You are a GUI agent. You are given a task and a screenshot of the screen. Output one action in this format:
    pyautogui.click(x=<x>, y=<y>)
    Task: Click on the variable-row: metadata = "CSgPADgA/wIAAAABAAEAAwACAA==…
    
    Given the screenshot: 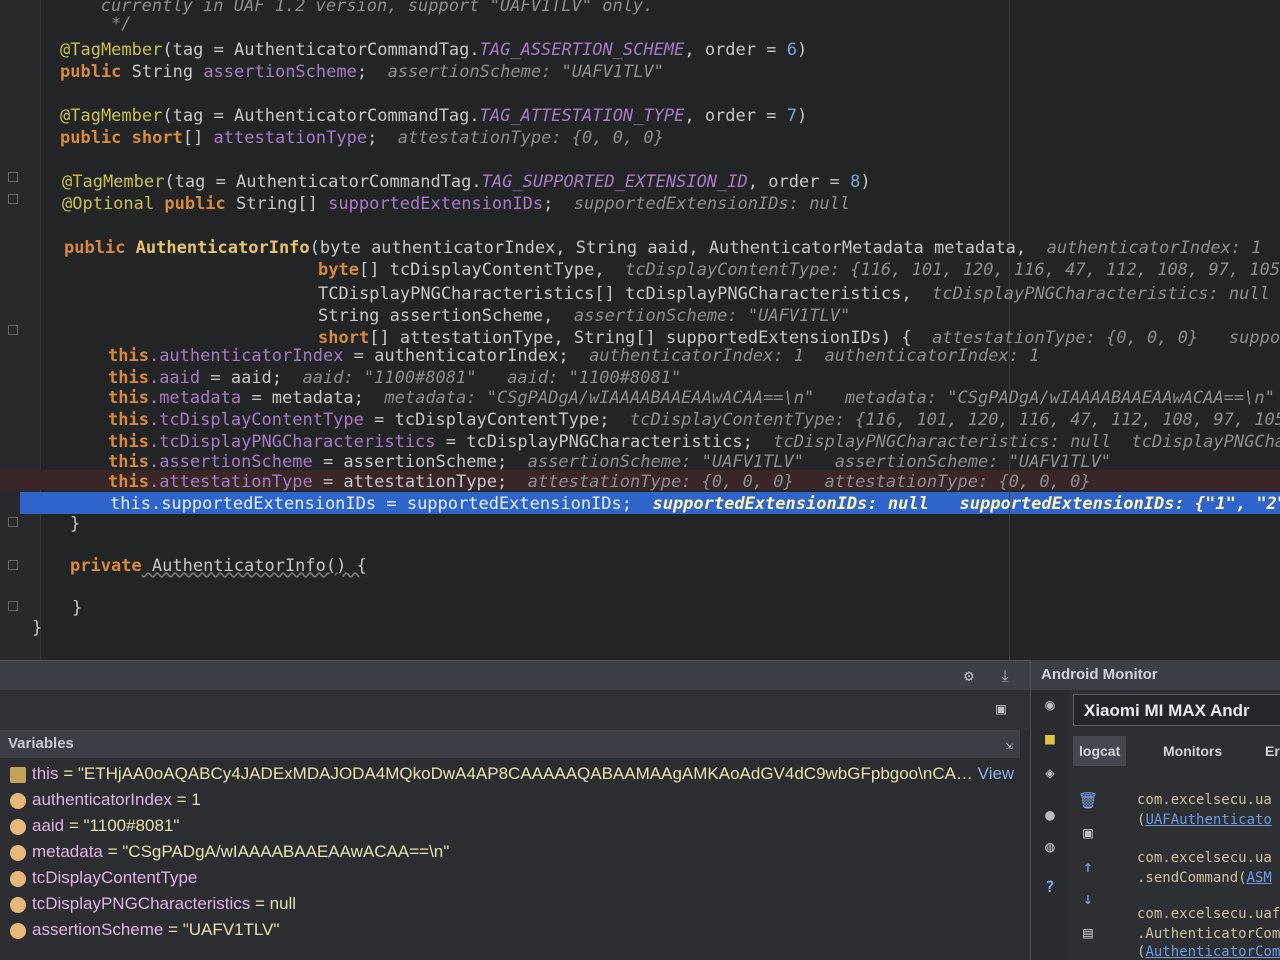 What is the action you would take?
    pyautogui.click(x=229, y=852)
    